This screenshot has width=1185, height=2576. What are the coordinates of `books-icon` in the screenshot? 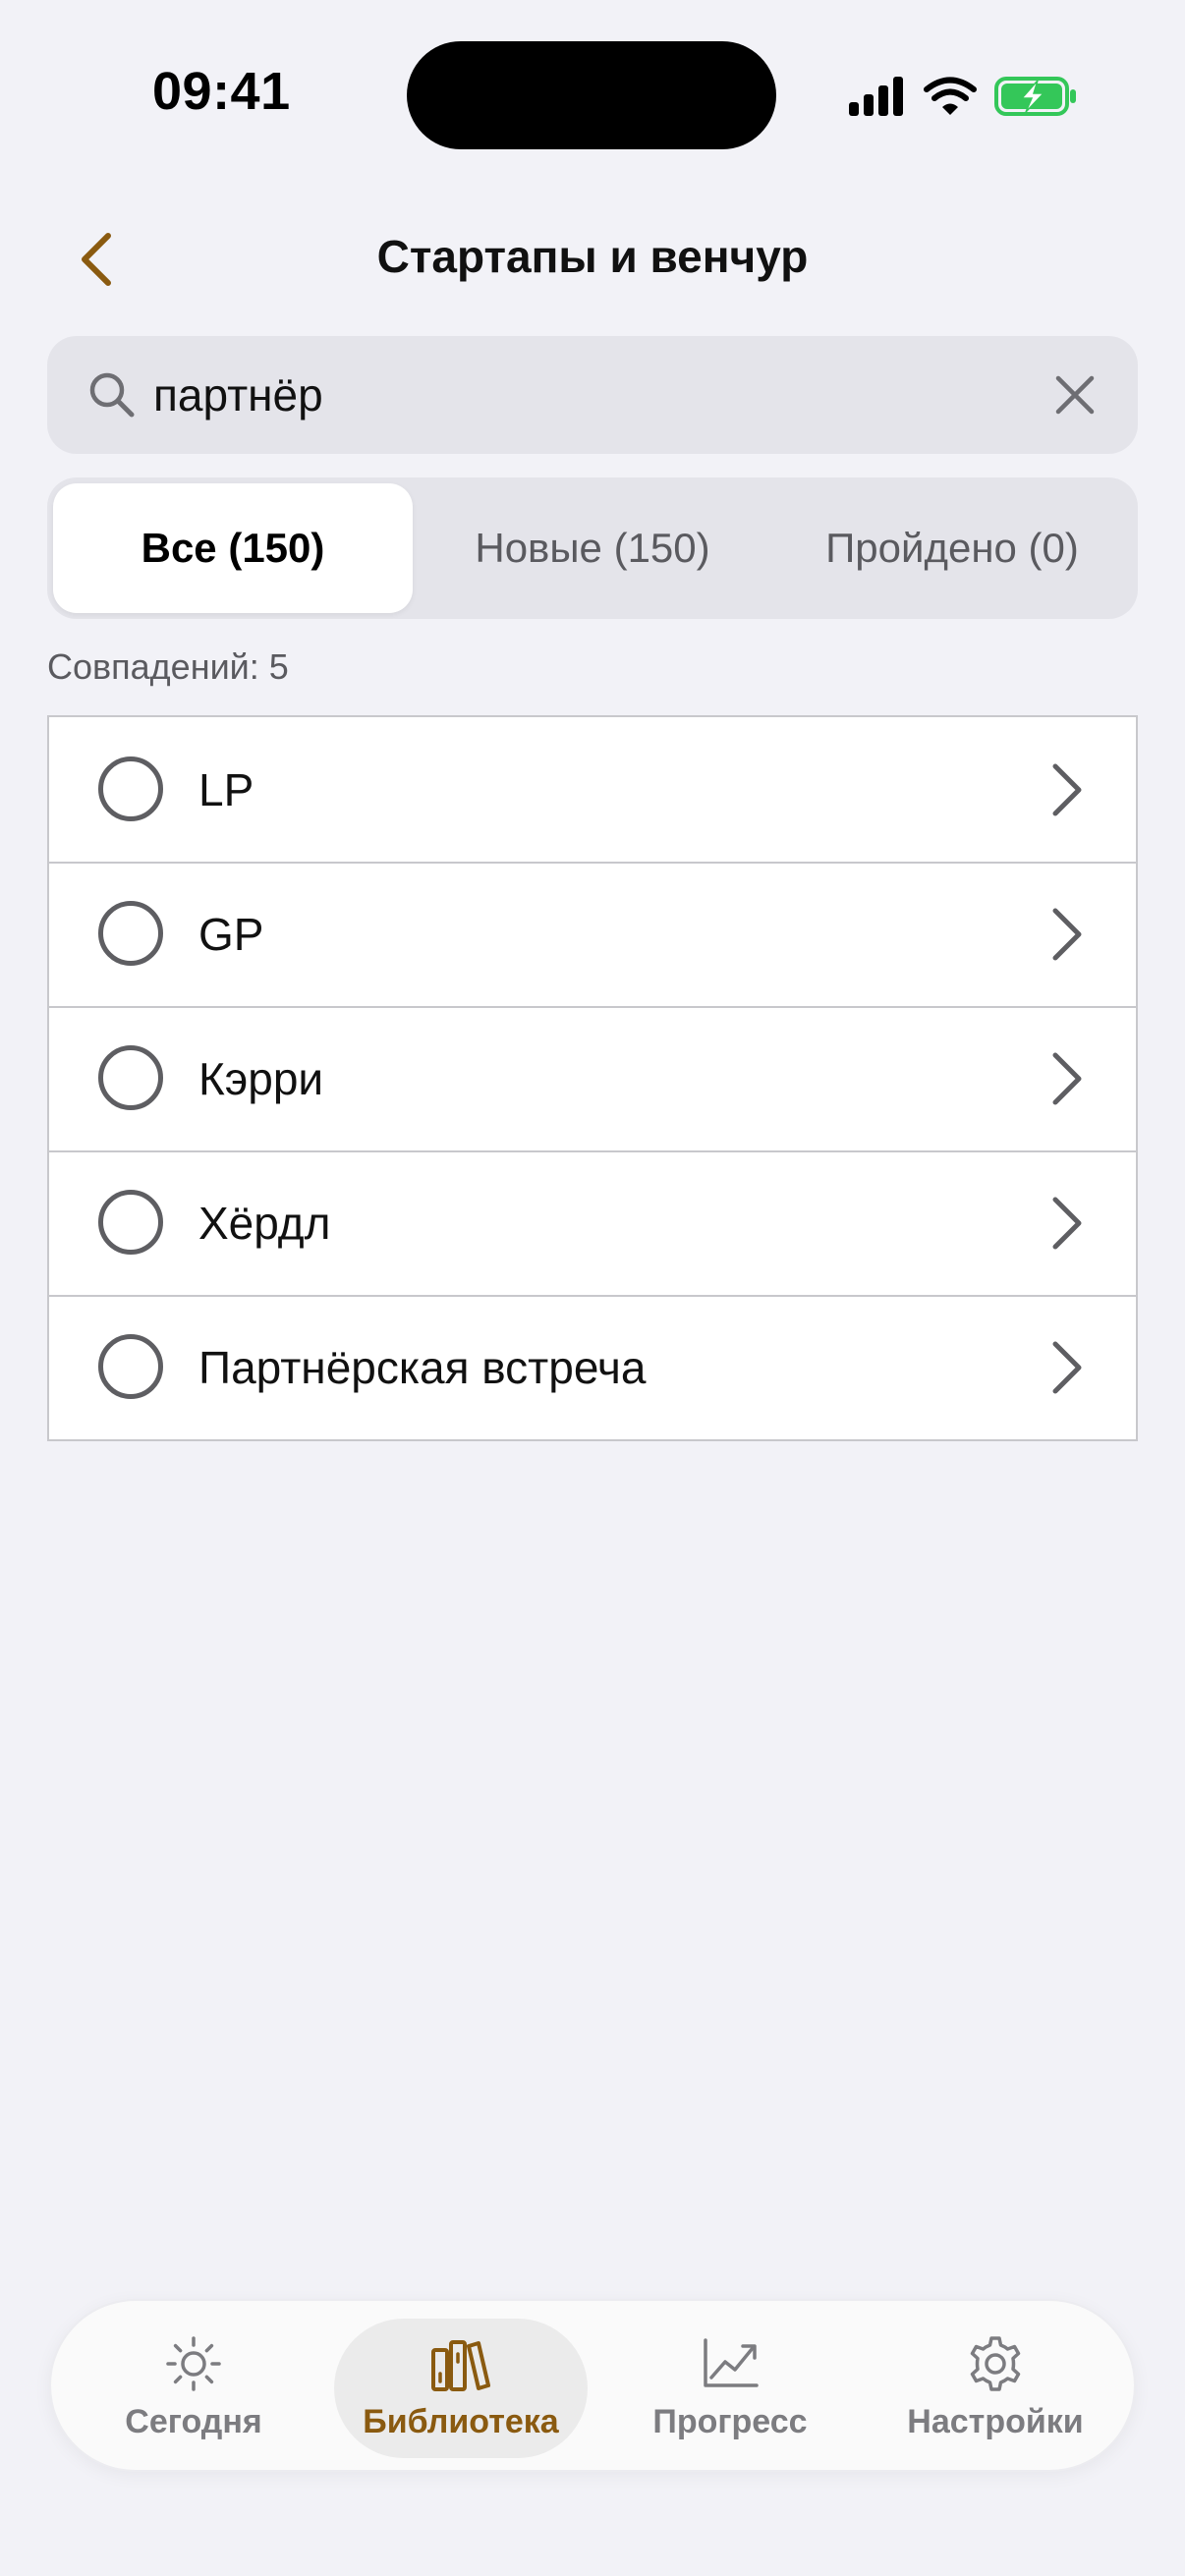 It's located at (461, 2365).